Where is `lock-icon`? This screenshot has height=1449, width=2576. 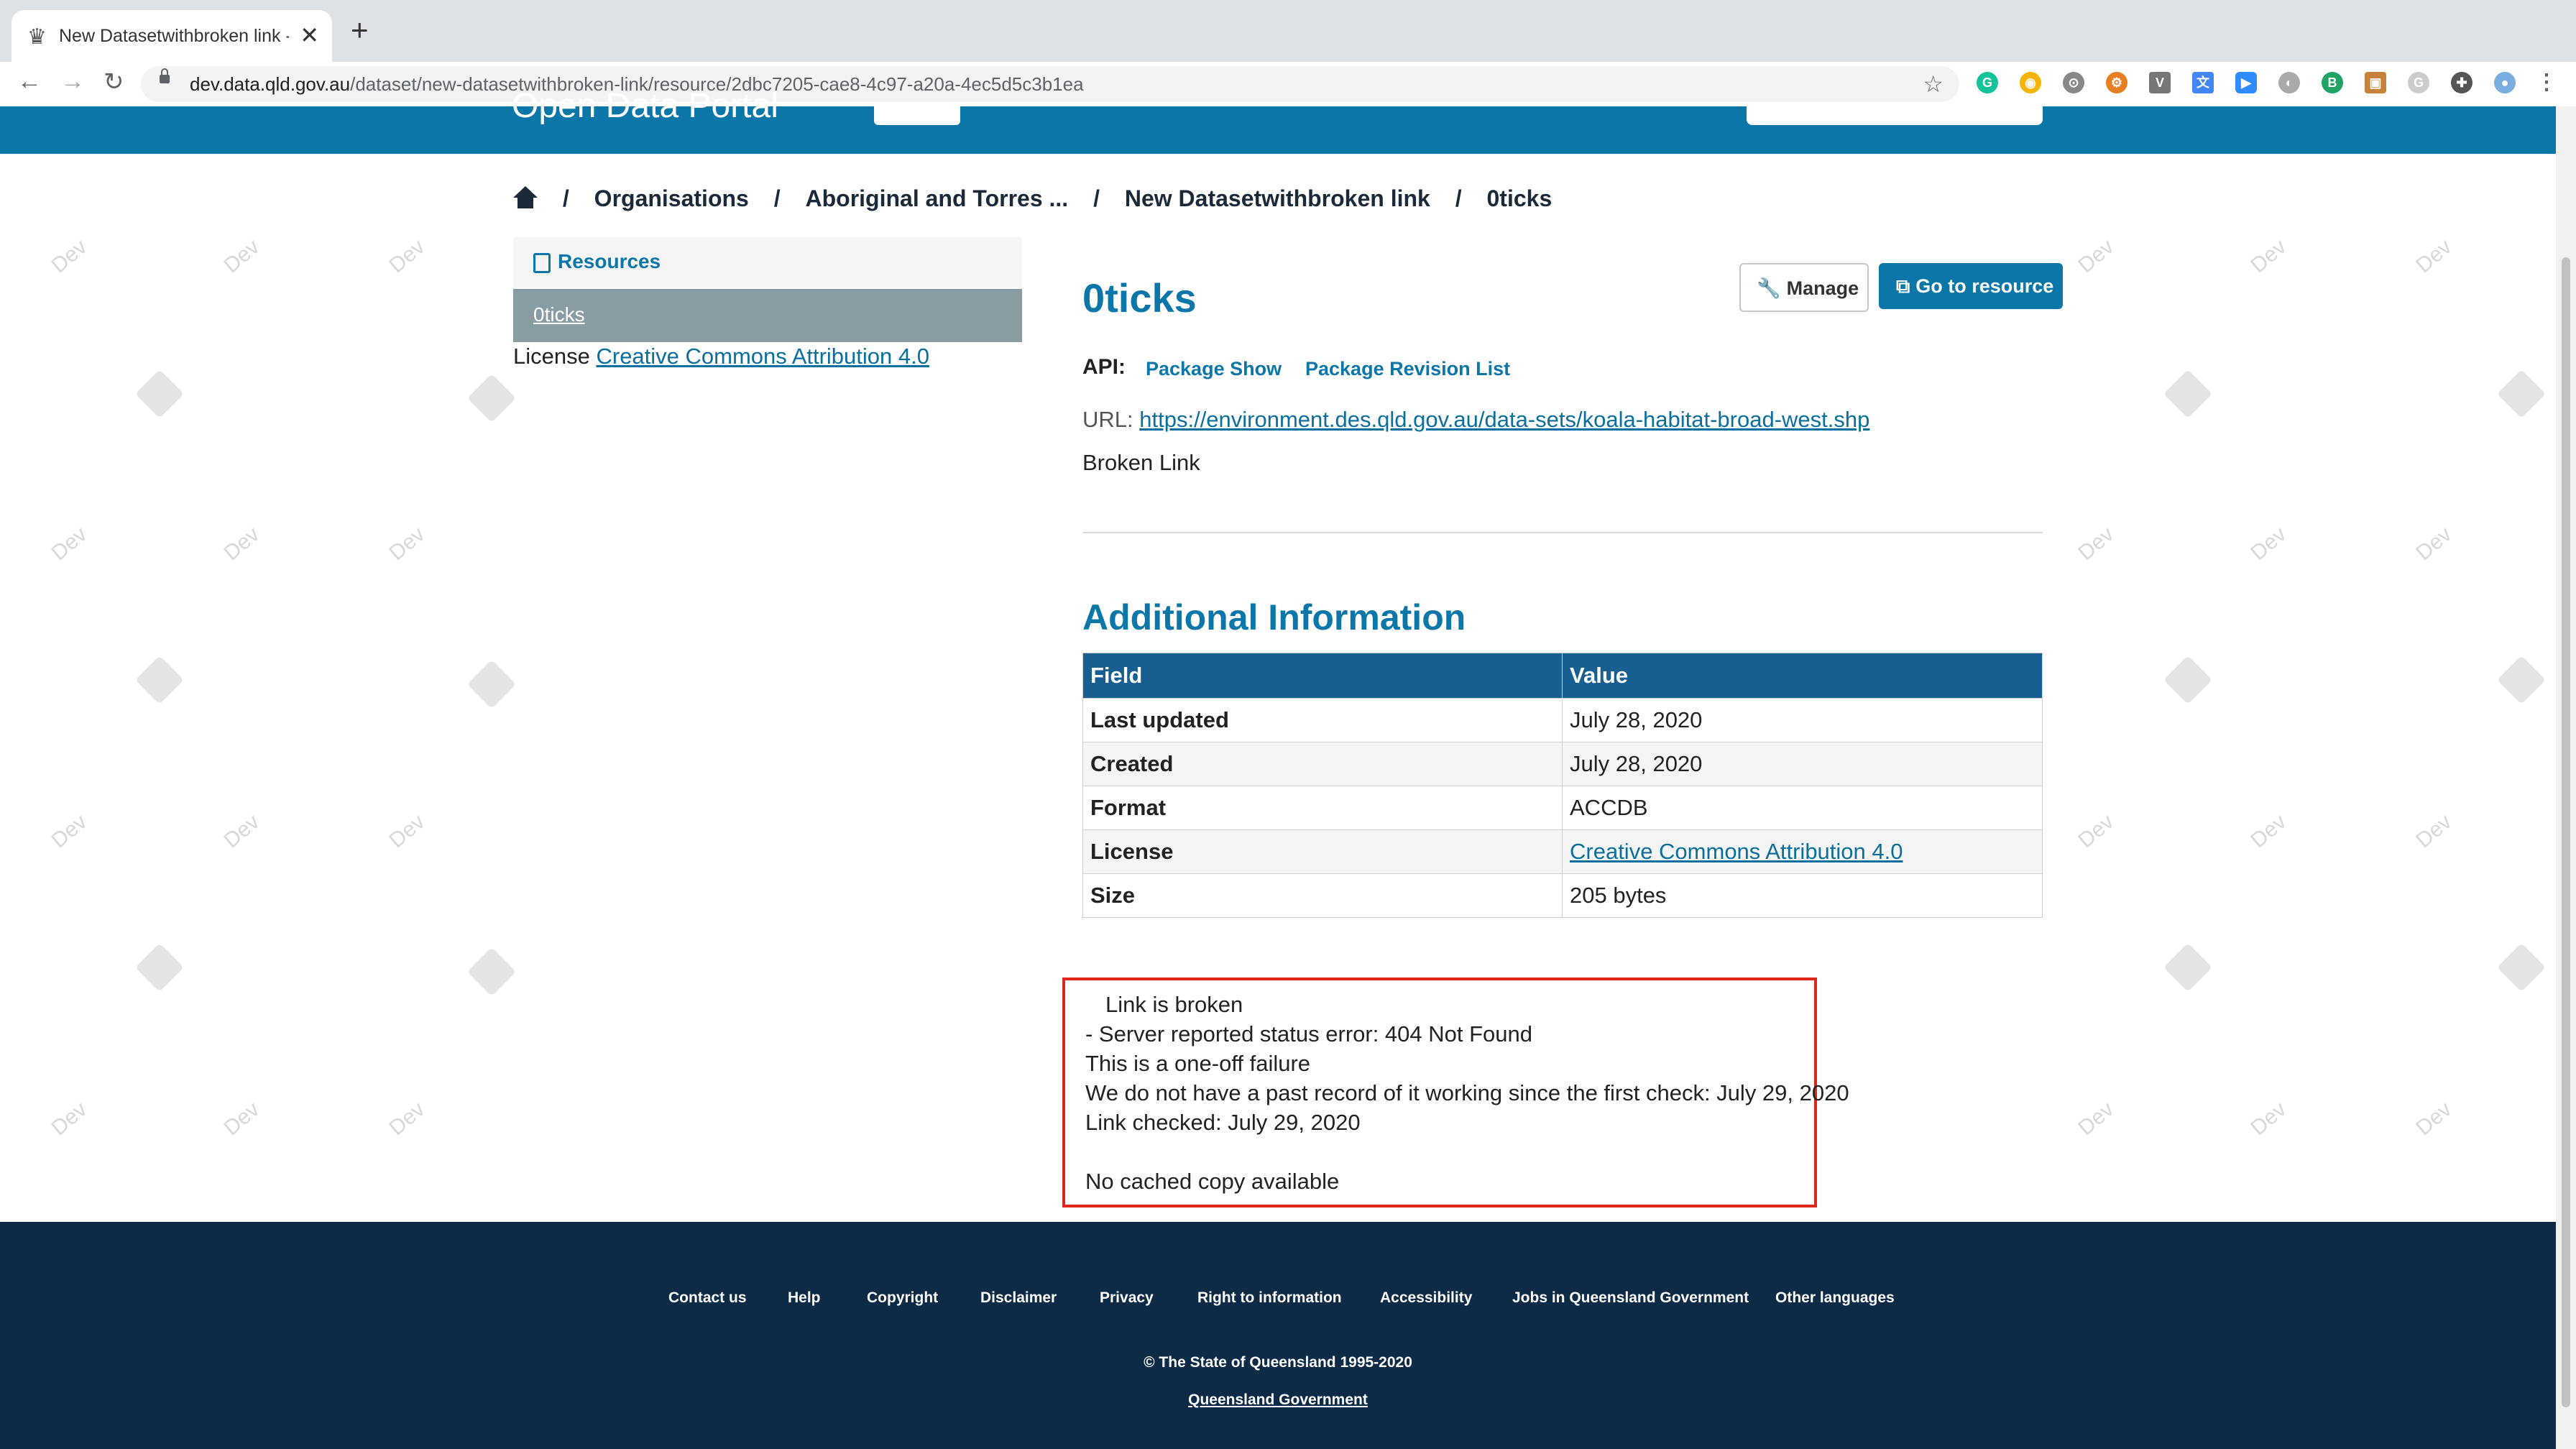 lock-icon is located at coordinates (165, 75).